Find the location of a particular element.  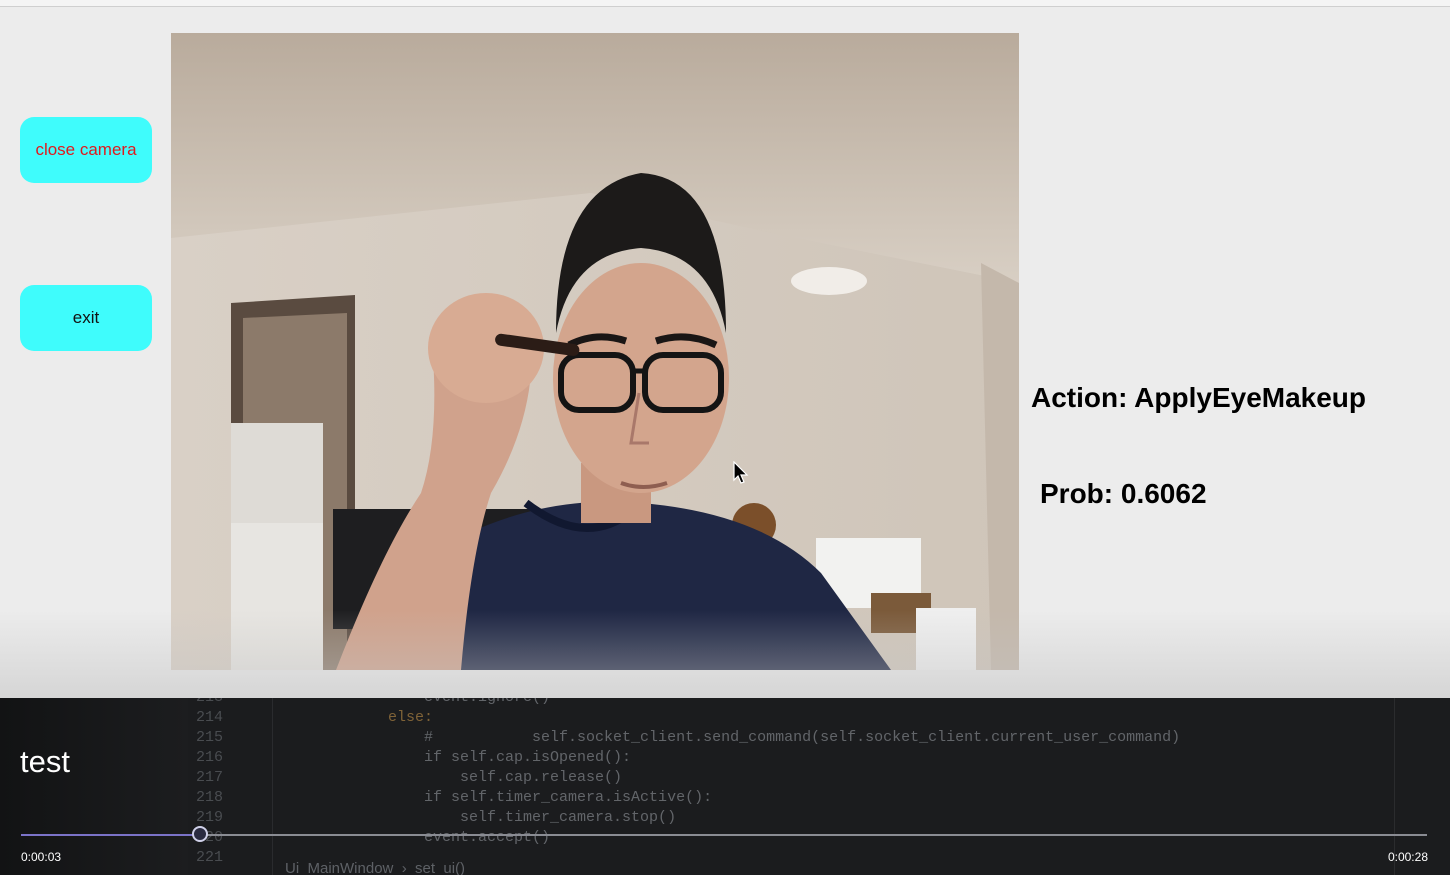

player-left-pane is located at coordinates (94, 786).